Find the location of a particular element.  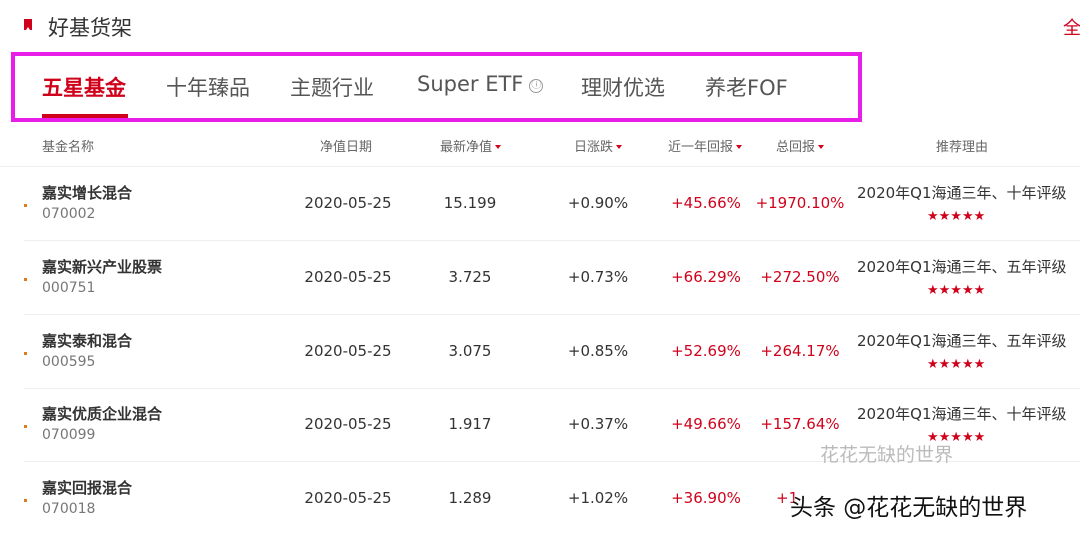

bookmark-flag-icon is located at coordinates (28, 24).